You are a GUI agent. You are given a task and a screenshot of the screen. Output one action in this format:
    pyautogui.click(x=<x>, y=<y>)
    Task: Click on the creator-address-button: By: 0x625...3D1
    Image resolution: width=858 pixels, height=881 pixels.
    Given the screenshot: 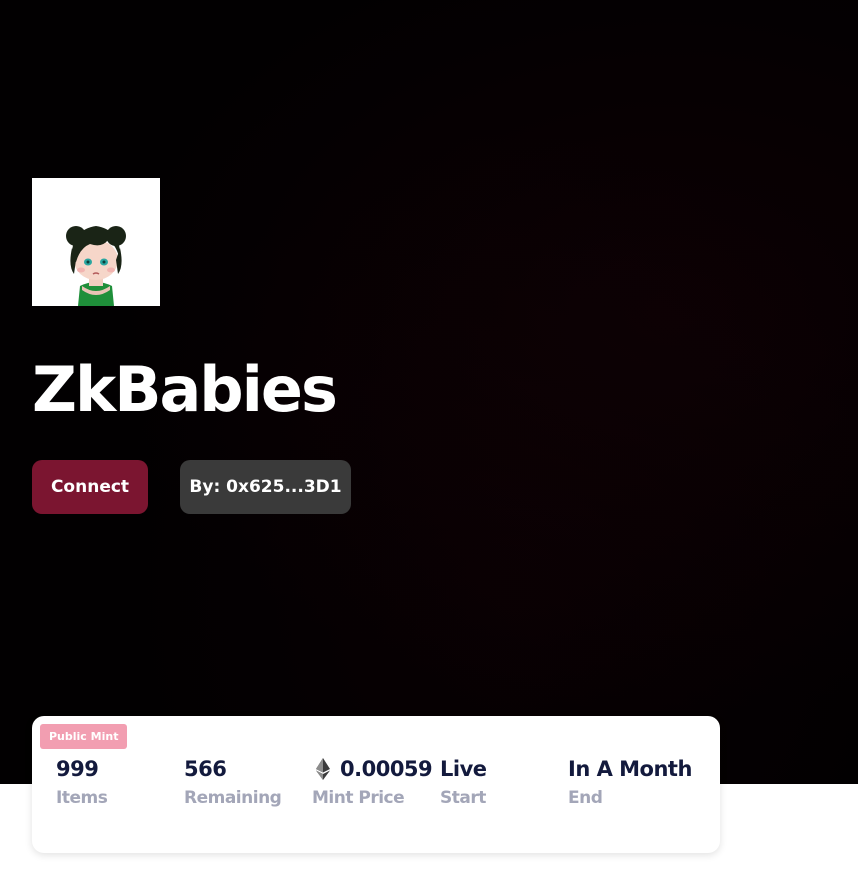 What is the action you would take?
    pyautogui.click(x=265, y=487)
    